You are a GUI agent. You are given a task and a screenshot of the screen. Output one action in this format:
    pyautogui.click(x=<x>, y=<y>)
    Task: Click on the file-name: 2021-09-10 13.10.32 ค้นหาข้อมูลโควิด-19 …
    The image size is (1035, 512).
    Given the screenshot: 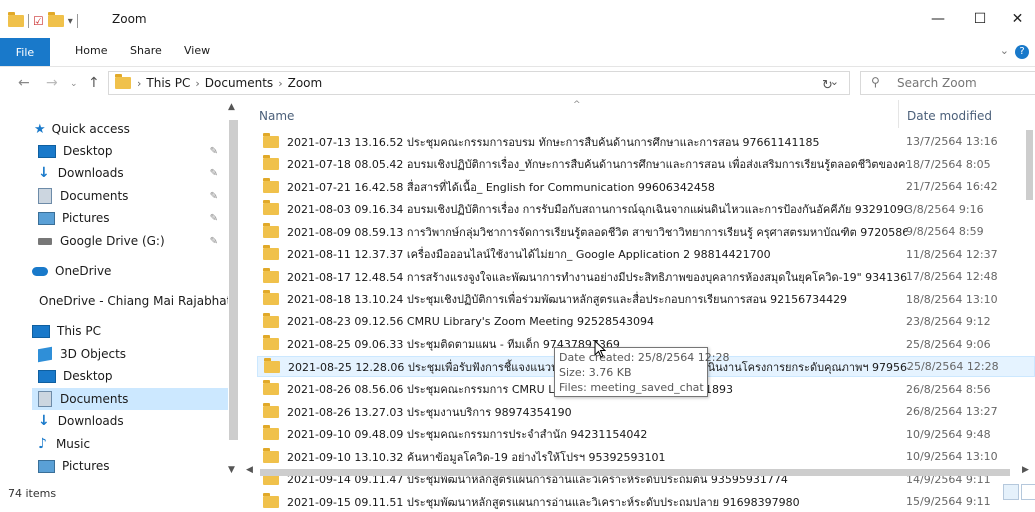 What is the action you would take?
    pyautogui.click(x=476, y=457)
    